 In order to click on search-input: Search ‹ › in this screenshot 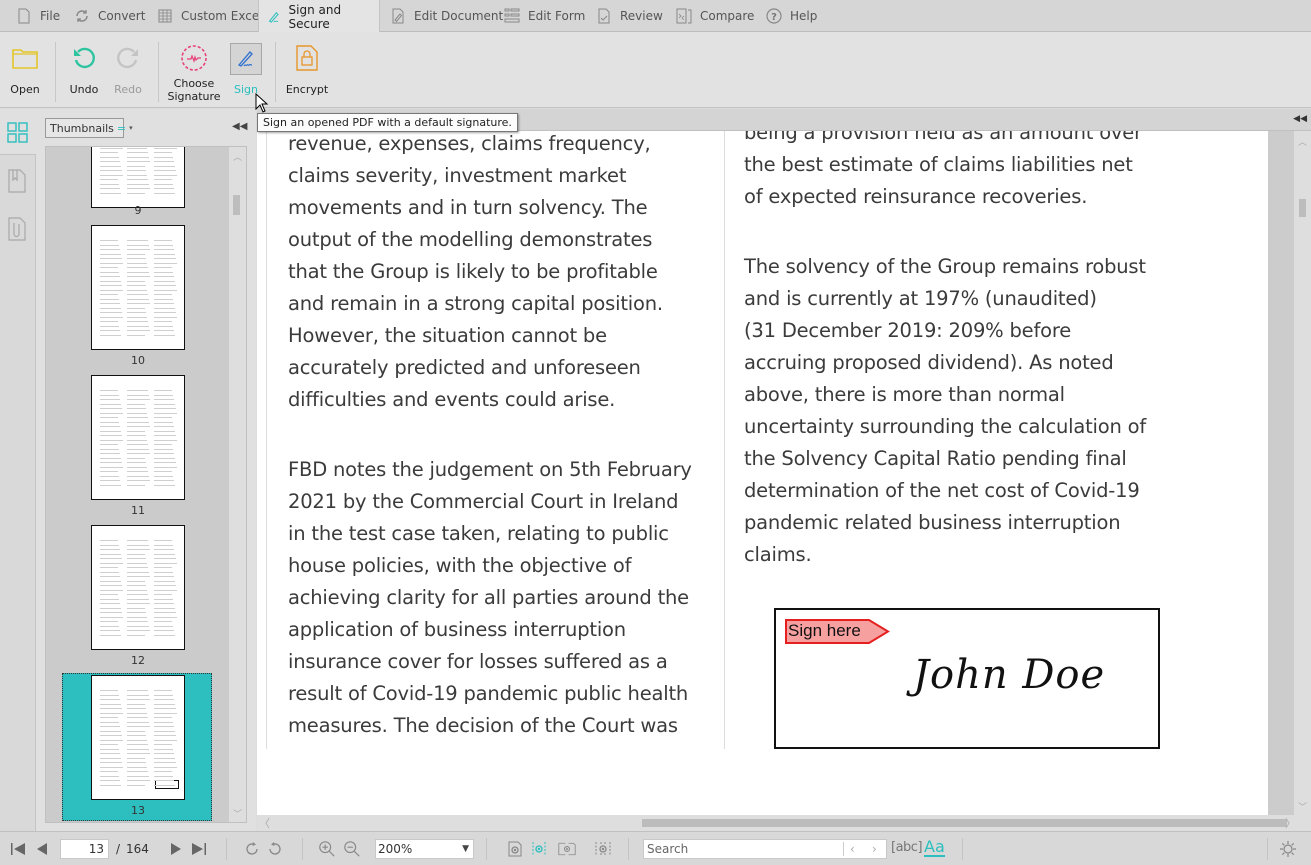, I will do `click(765, 849)`.